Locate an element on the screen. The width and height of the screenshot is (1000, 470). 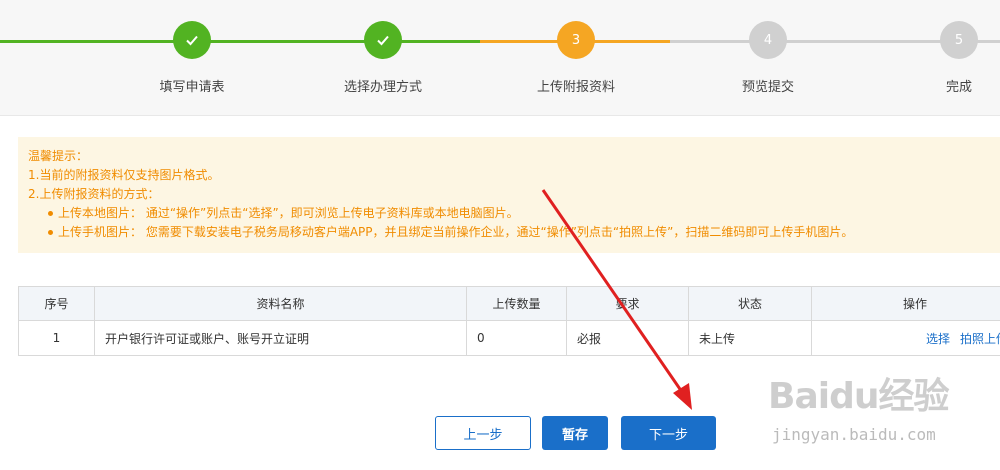
watermark-logo: Baidu经验 is located at coordinates (858, 396).